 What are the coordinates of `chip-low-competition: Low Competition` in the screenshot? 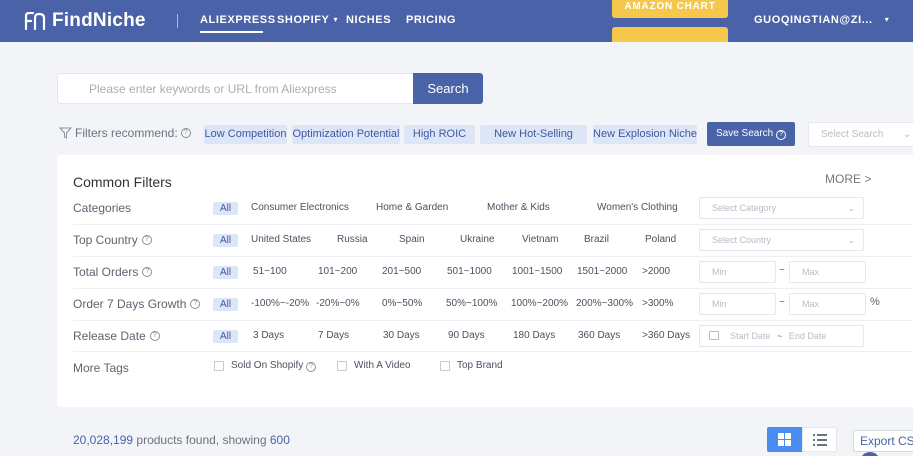 It's located at (245, 134).